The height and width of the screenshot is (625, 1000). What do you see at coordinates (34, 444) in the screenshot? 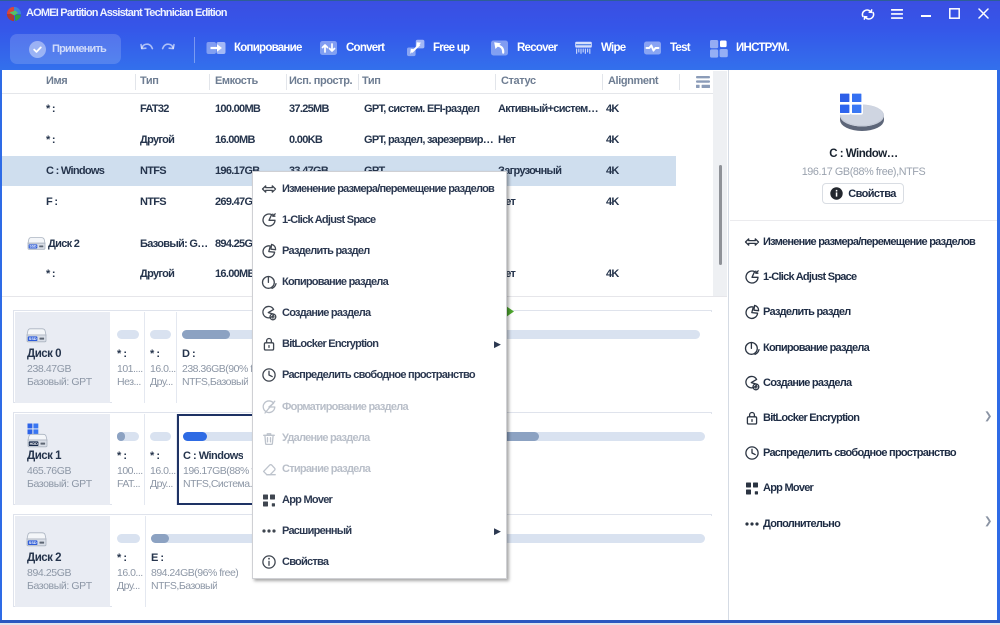
I see `svg-text: HDD` at bounding box center [34, 444].